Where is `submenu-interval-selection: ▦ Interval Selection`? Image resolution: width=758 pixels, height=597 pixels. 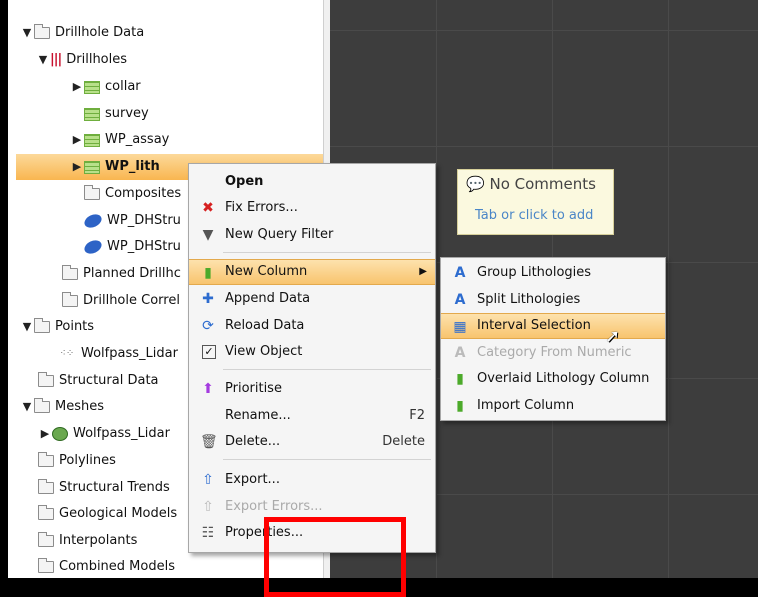 submenu-interval-selection: ▦ Interval Selection is located at coordinates (553, 326).